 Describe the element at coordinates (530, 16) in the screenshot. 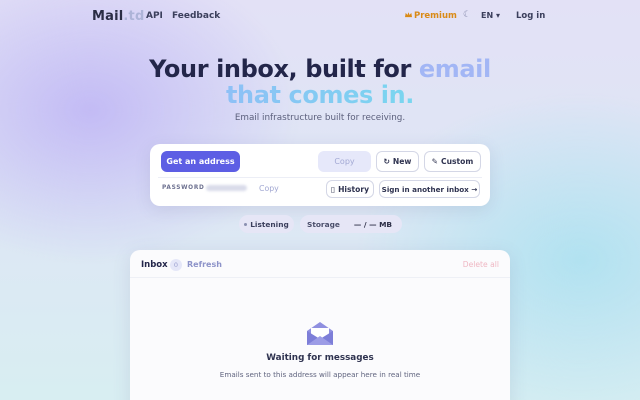

I see `login-link: Log in` at that location.